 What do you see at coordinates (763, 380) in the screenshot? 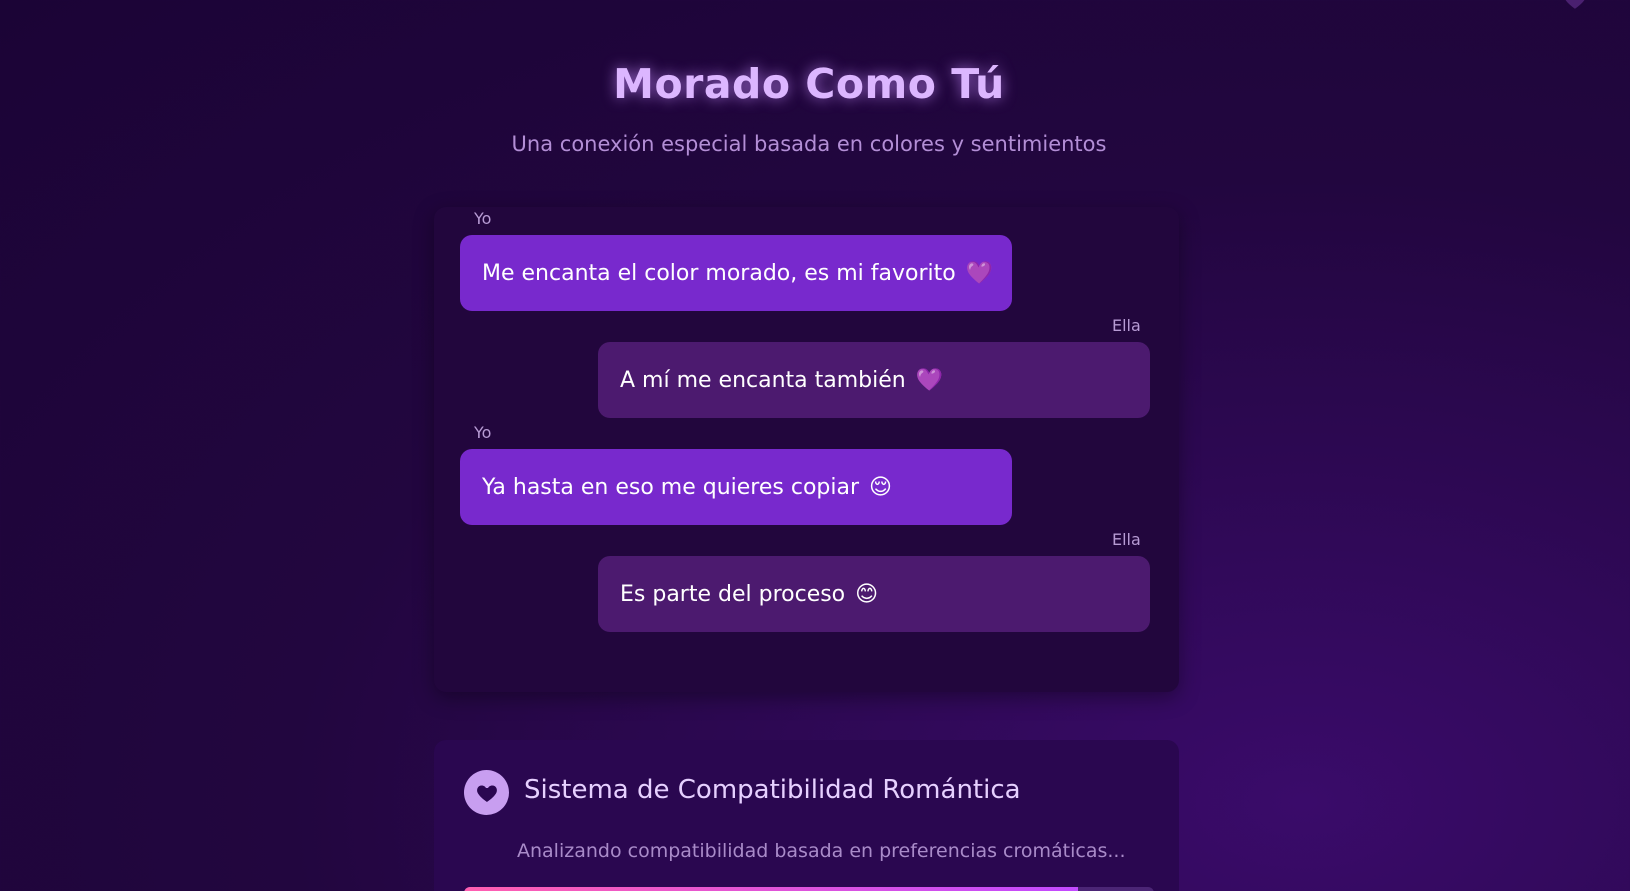
I see `message-text: A mí me encanta también` at bounding box center [763, 380].